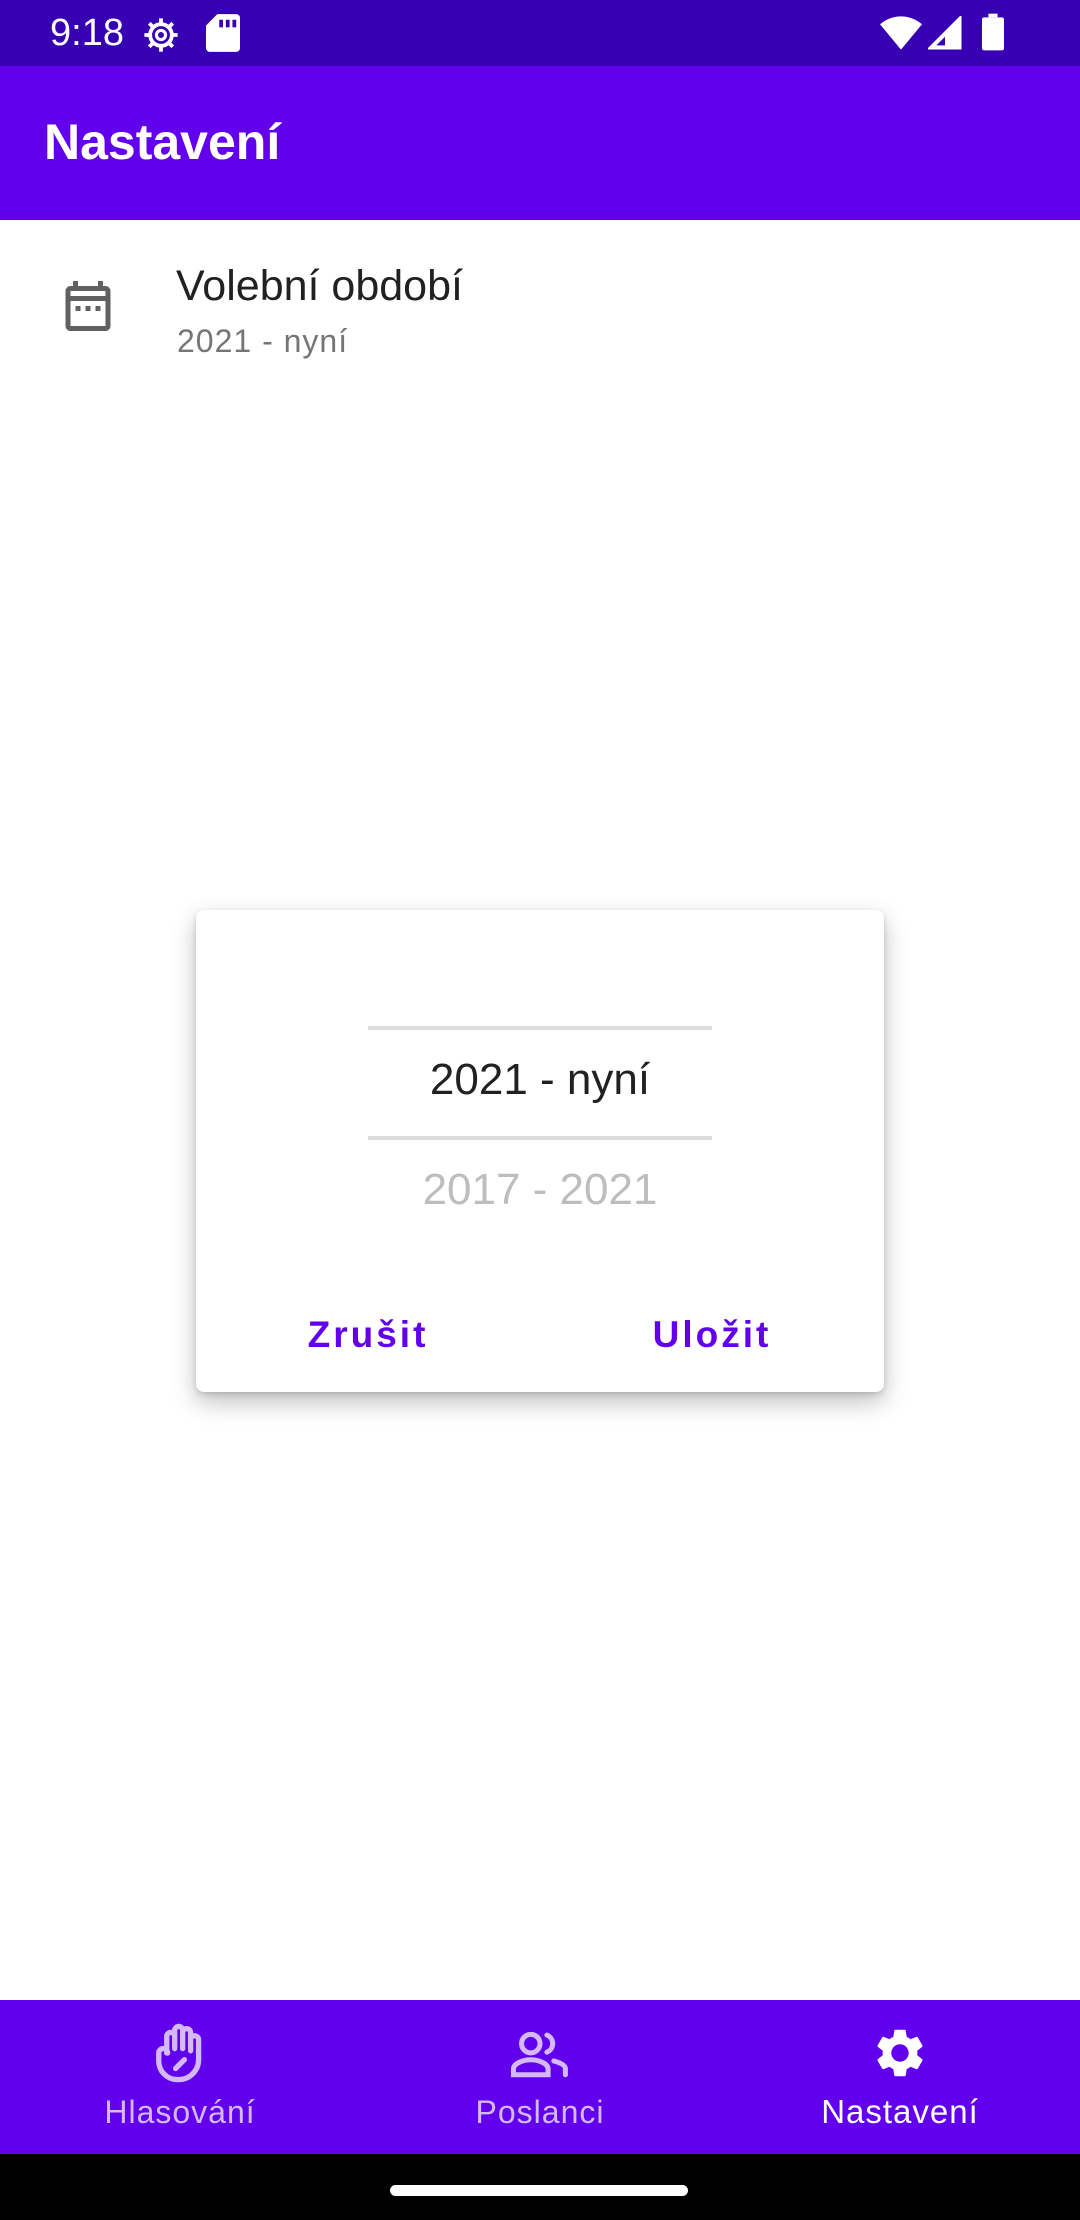  What do you see at coordinates (539, 2054) in the screenshot?
I see `people-icon` at bounding box center [539, 2054].